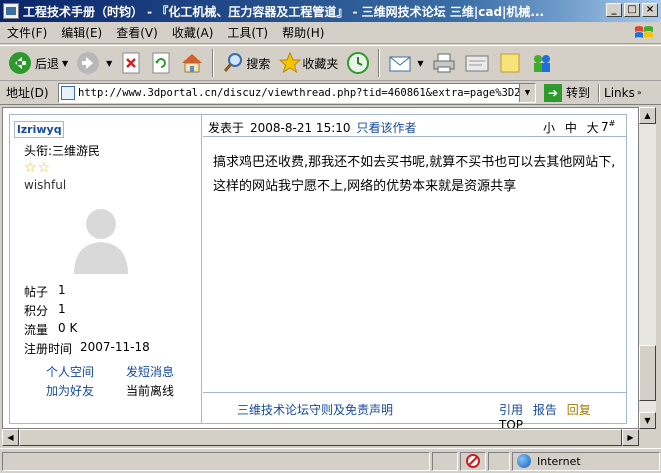 The height and width of the screenshot is (473, 661). What do you see at coordinates (650, 10) in the screenshot?
I see `close-button: ×` at bounding box center [650, 10].